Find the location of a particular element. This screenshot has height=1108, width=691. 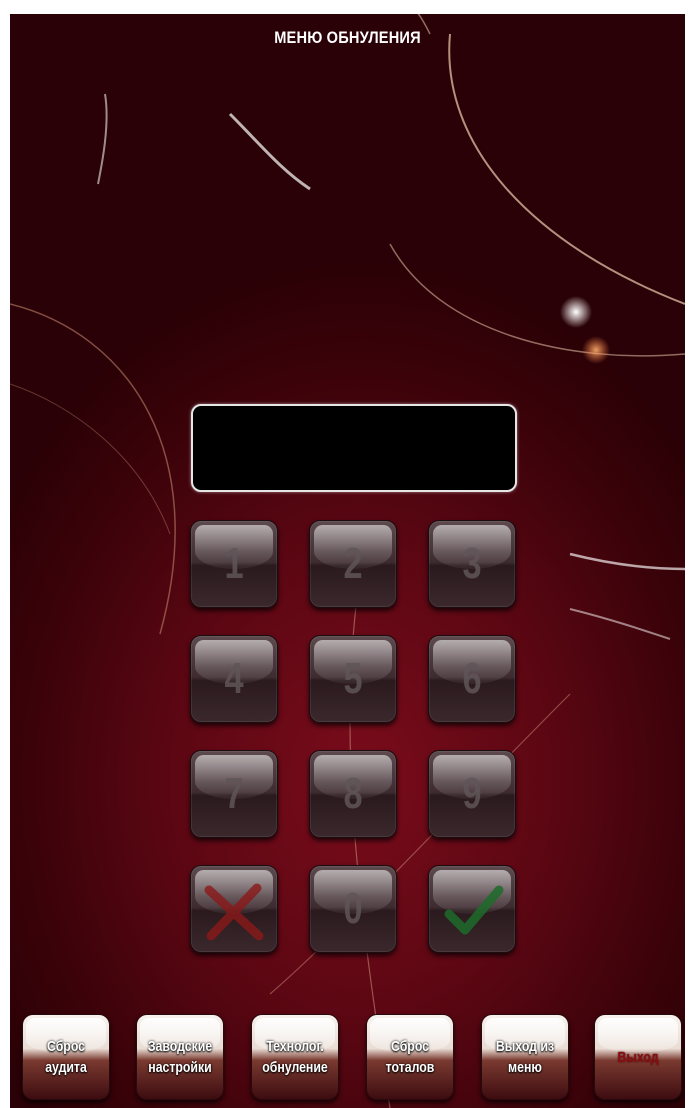

key-5: 5 is located at coordinates (353, 679).